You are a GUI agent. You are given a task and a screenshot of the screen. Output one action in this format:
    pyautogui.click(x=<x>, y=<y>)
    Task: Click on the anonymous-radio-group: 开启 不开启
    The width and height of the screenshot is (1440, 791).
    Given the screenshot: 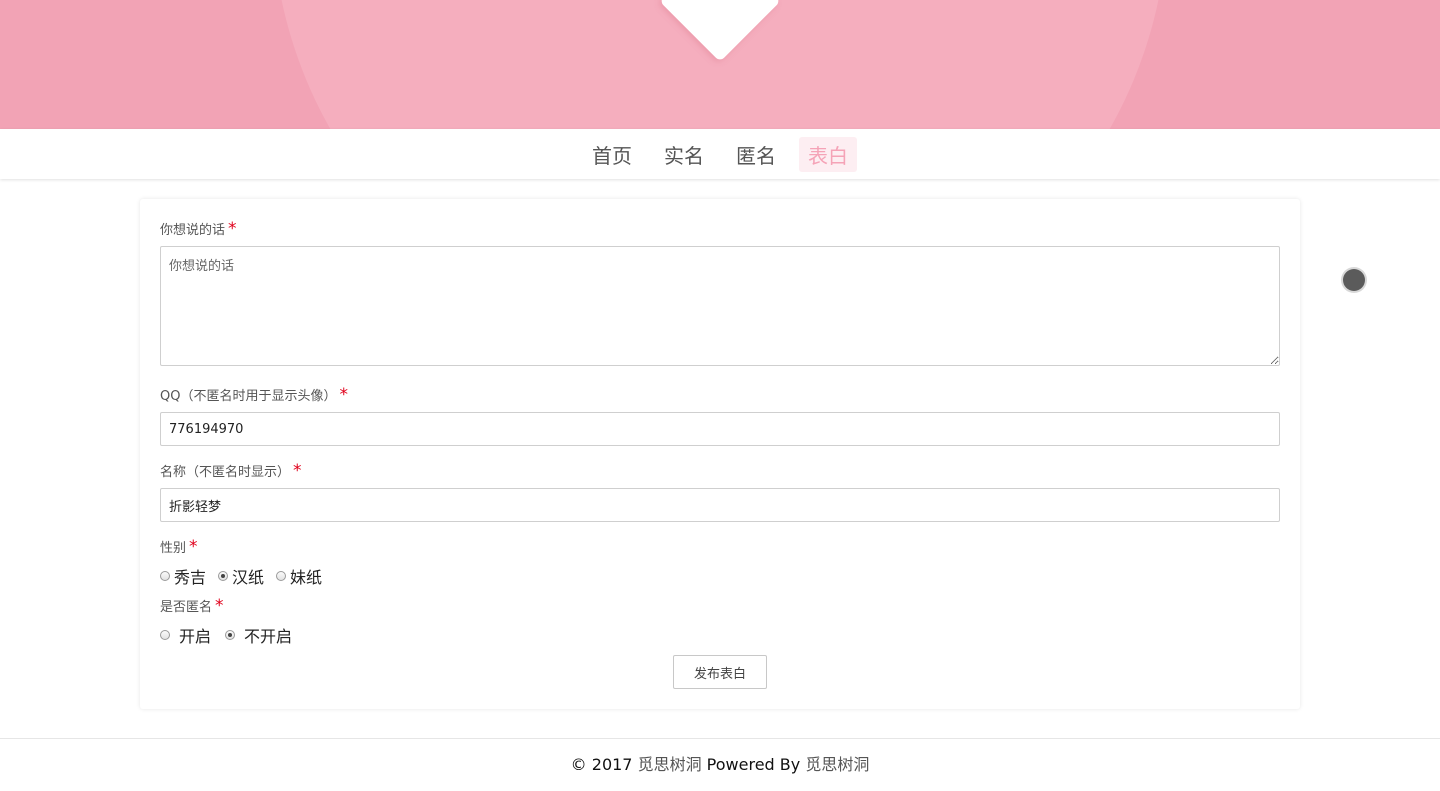 What is the action you would take?
    pyautogui.click(x=232, y=635)
    